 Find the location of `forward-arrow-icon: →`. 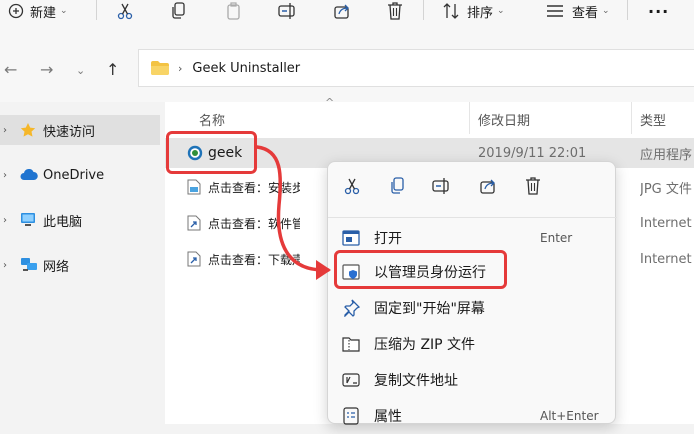

forward-arrow-icon: → is located at coordinates (46, 69).